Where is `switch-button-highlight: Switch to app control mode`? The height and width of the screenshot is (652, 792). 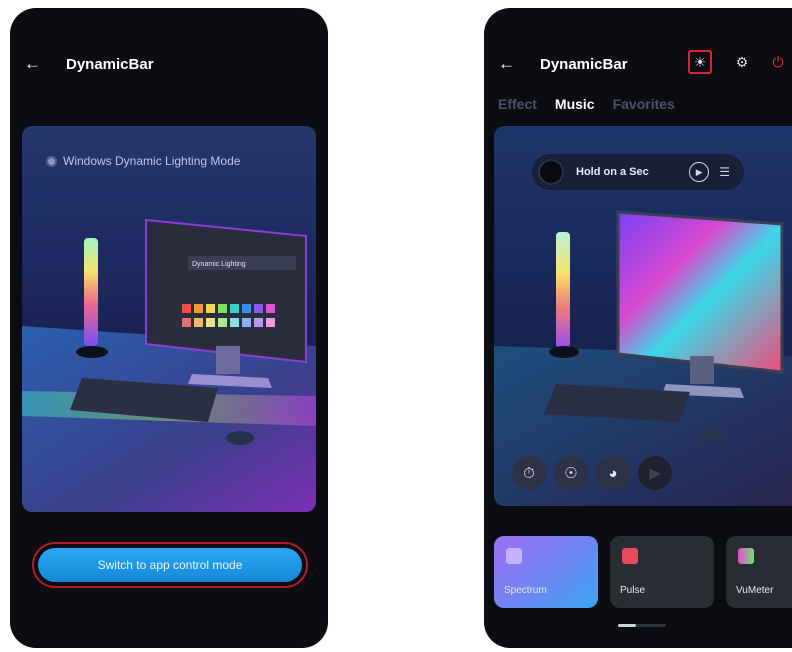 switch-button-highlight: Switch to app control mode is located at coordinates (170, 565).